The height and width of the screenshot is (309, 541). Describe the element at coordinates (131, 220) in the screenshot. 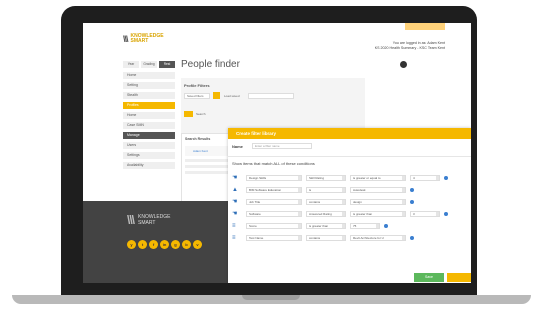

I see `promo-logo-icon: \\\` at that location.